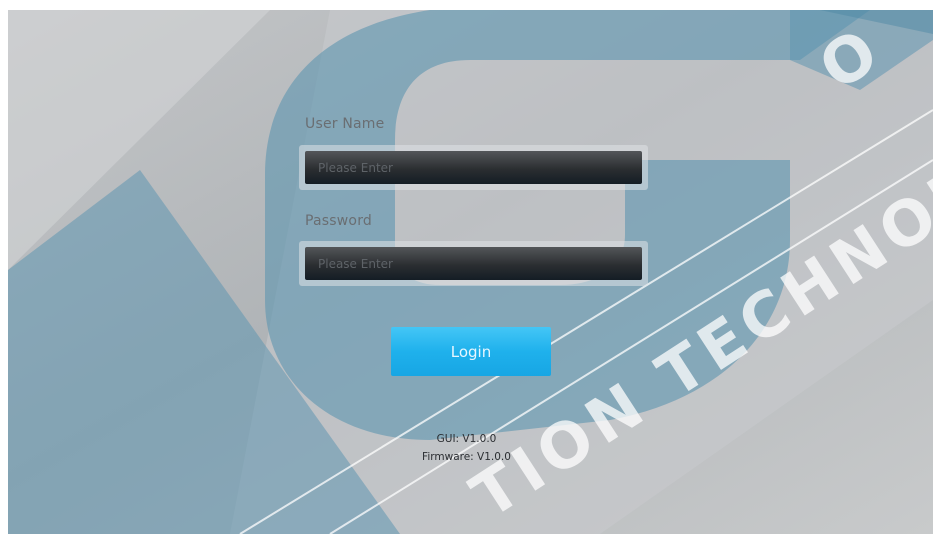  I want to click on firmware-version: Firmware: V1.0.0, so click(466, 457).